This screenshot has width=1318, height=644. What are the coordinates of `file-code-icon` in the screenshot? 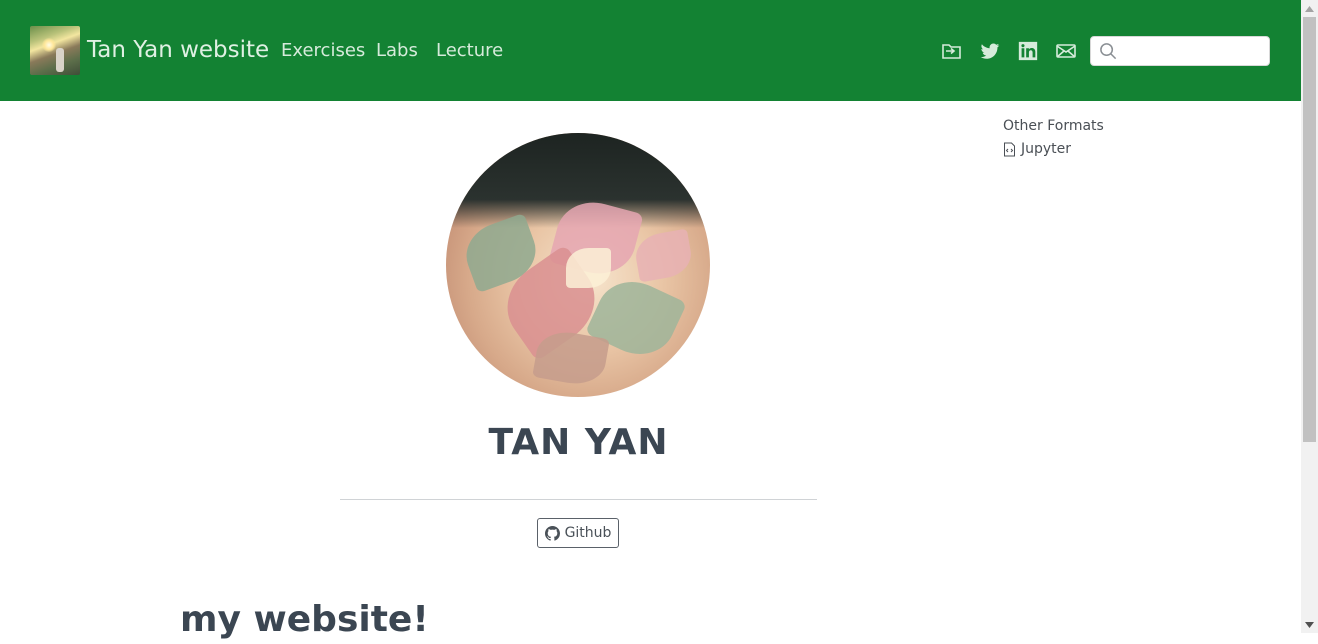 It's located at (1009, 149).